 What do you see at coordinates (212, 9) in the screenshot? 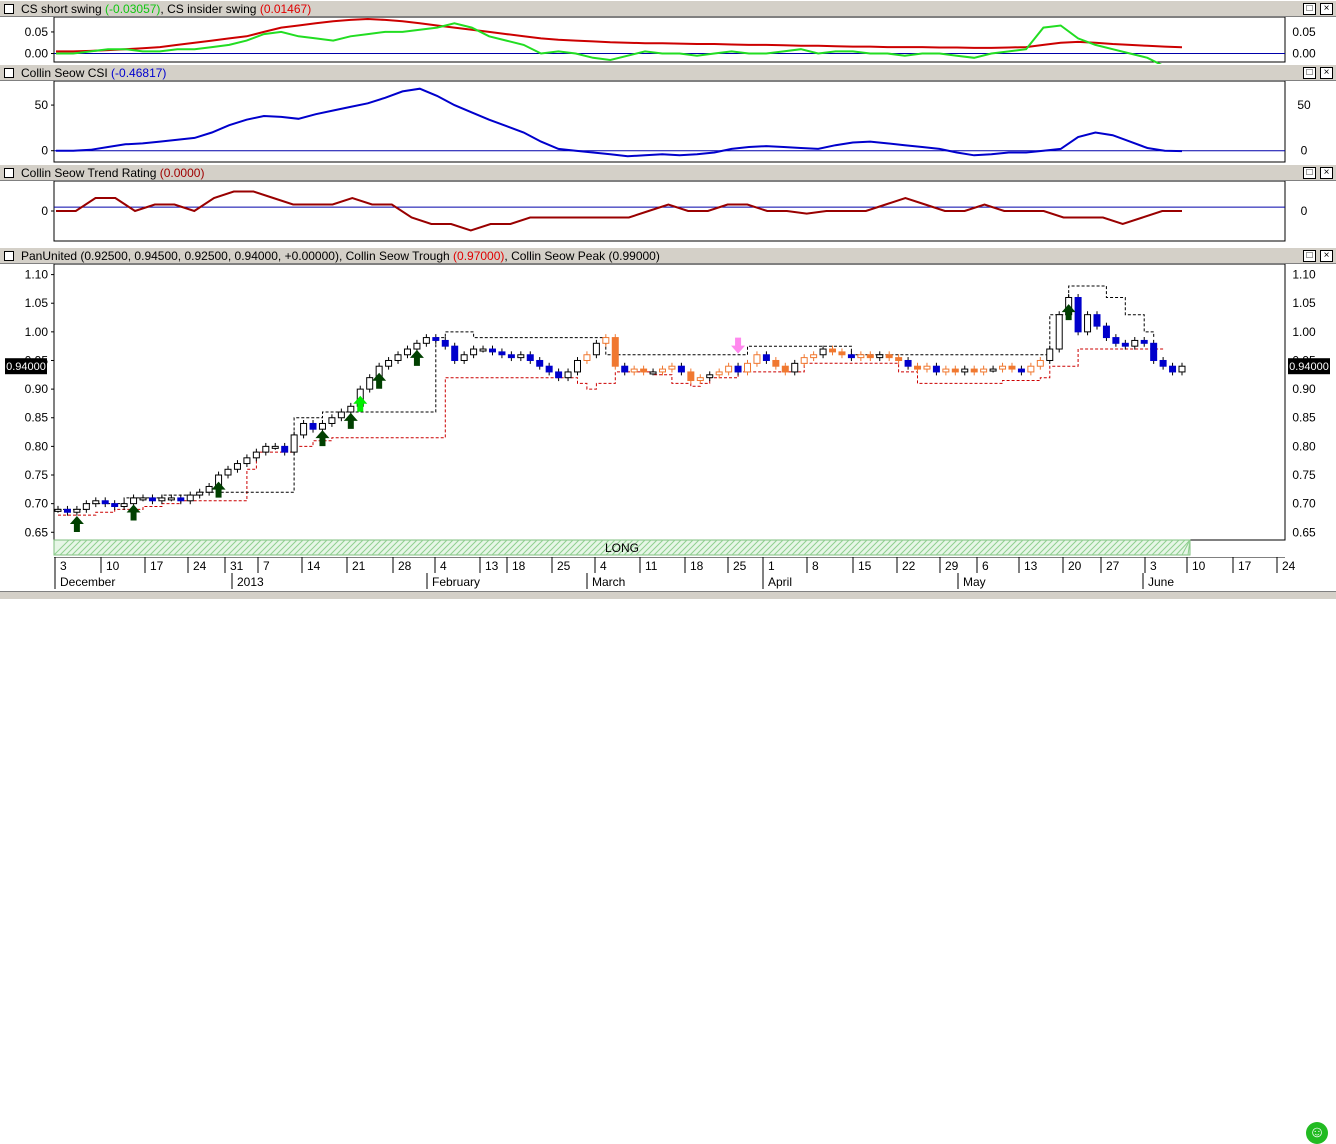
I see `insider-swing-name: CS insider swing` at bounding box center [212, 9].